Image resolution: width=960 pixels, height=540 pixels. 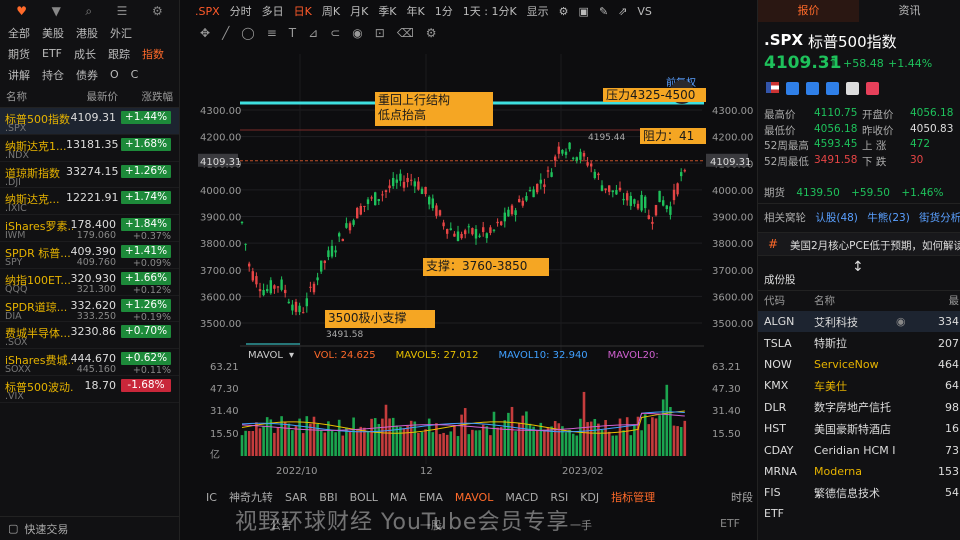 I want to click on watchlist-row: 纳指100ET... QQQ 320.930 +1.66% 321.300 +0.12%, so click(x=89, y=282).